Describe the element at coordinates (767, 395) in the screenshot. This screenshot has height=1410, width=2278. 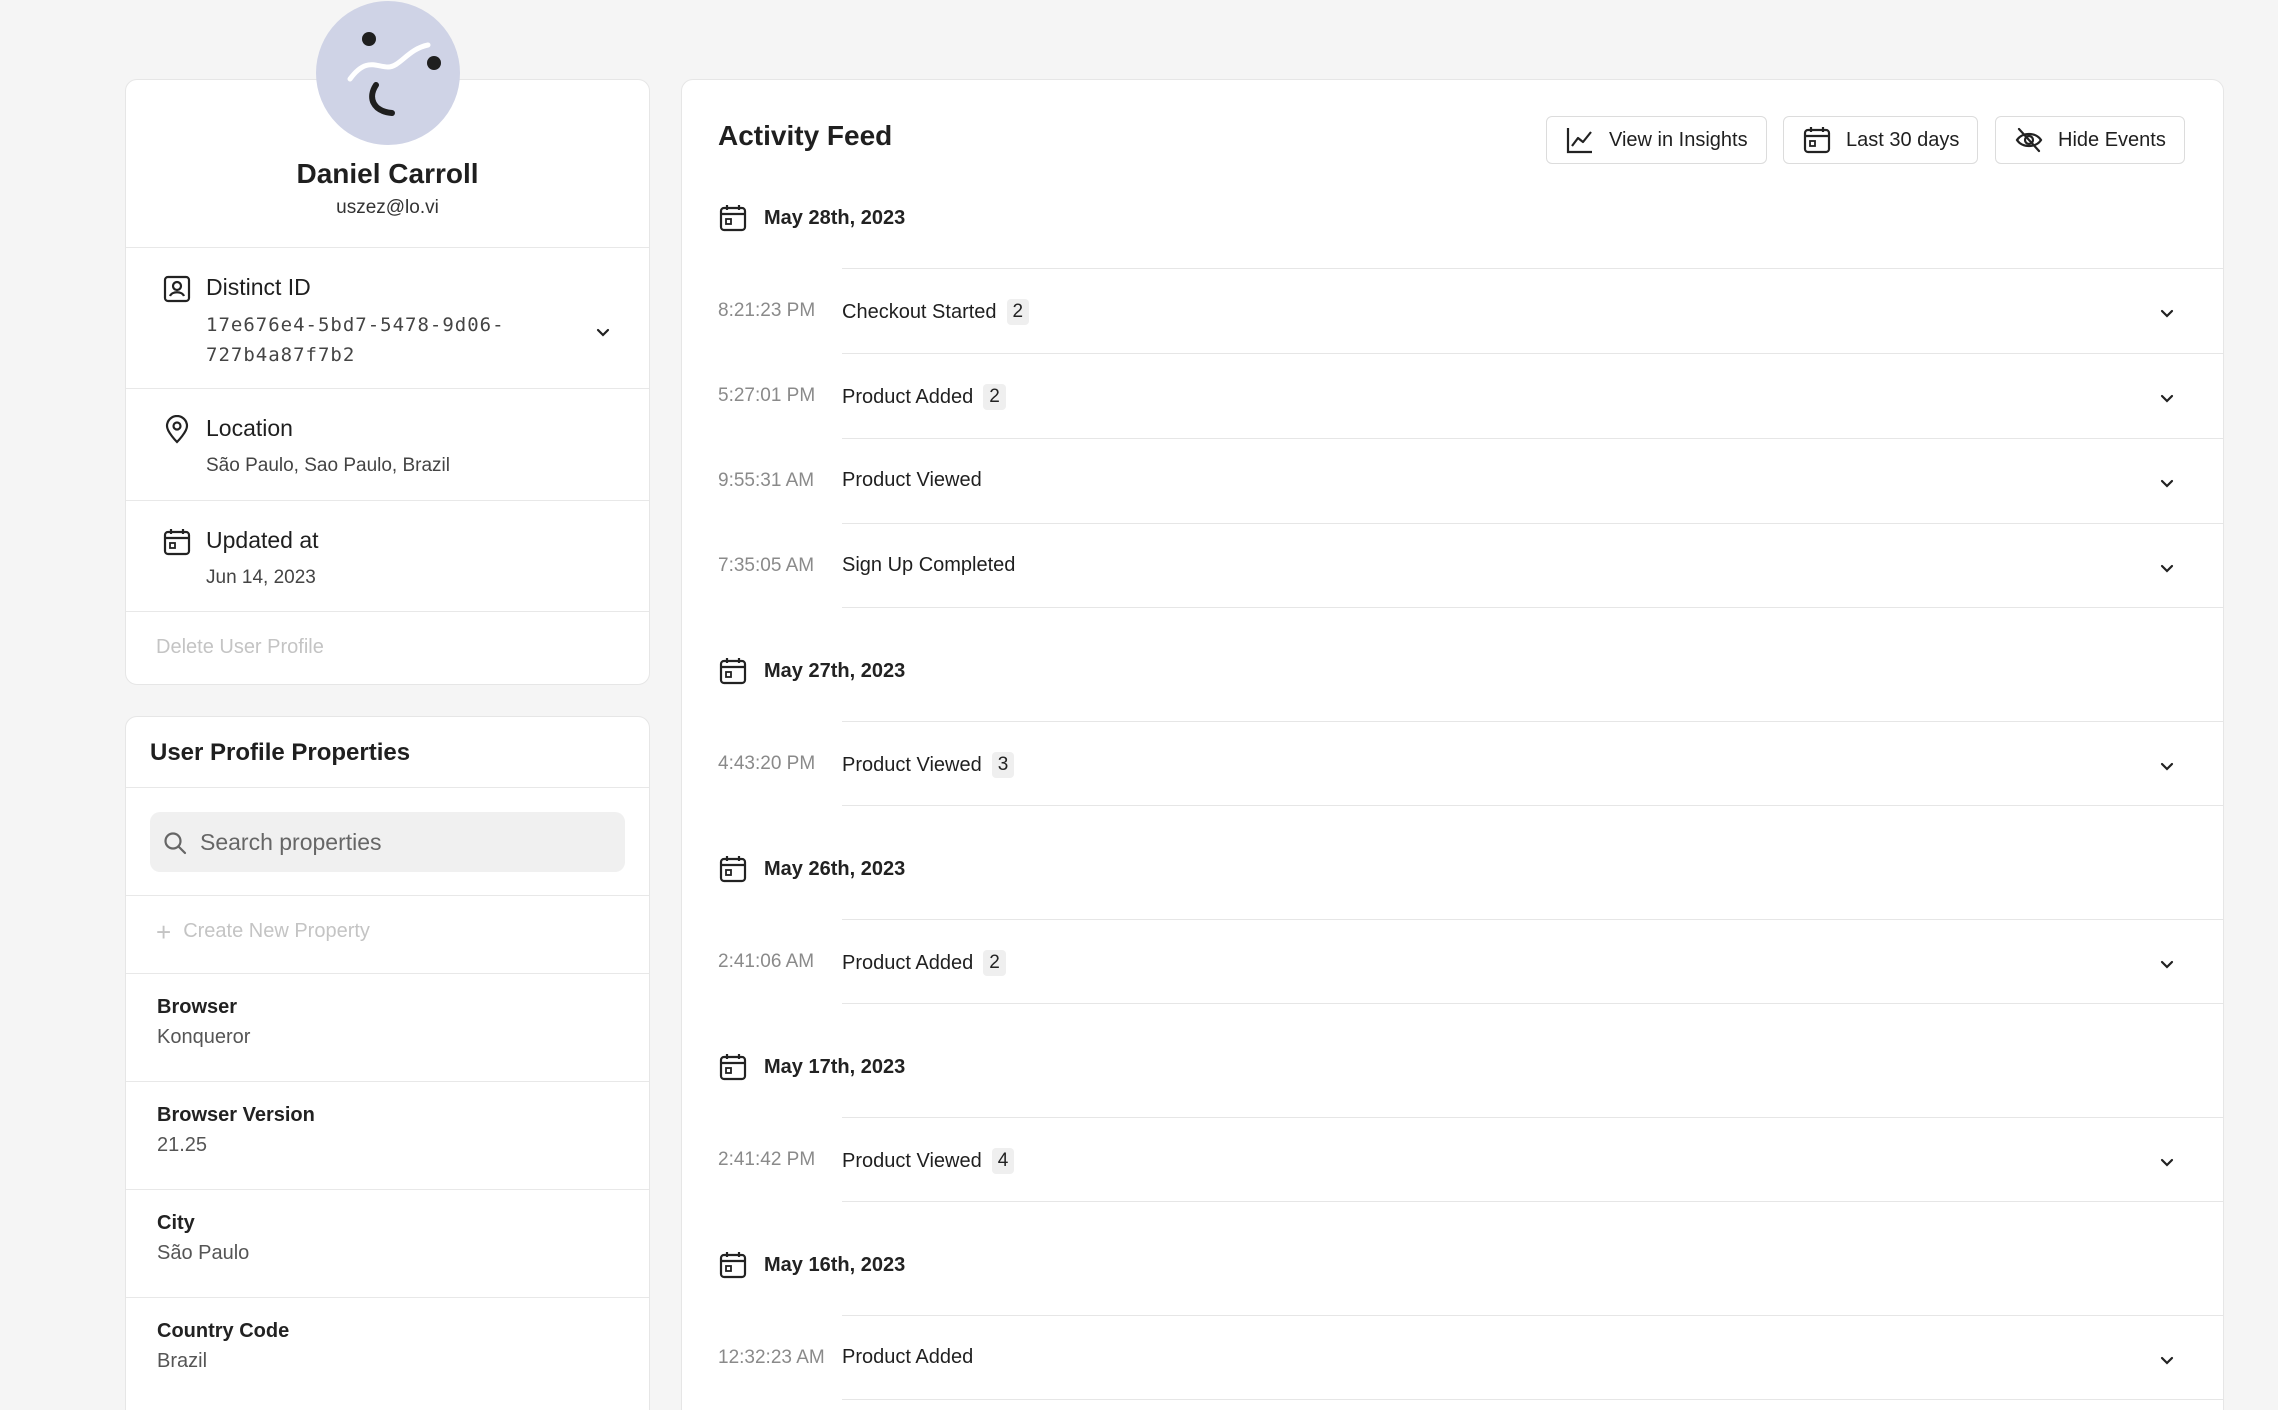
I see `event-time: 5:27:01 PM` at that location.